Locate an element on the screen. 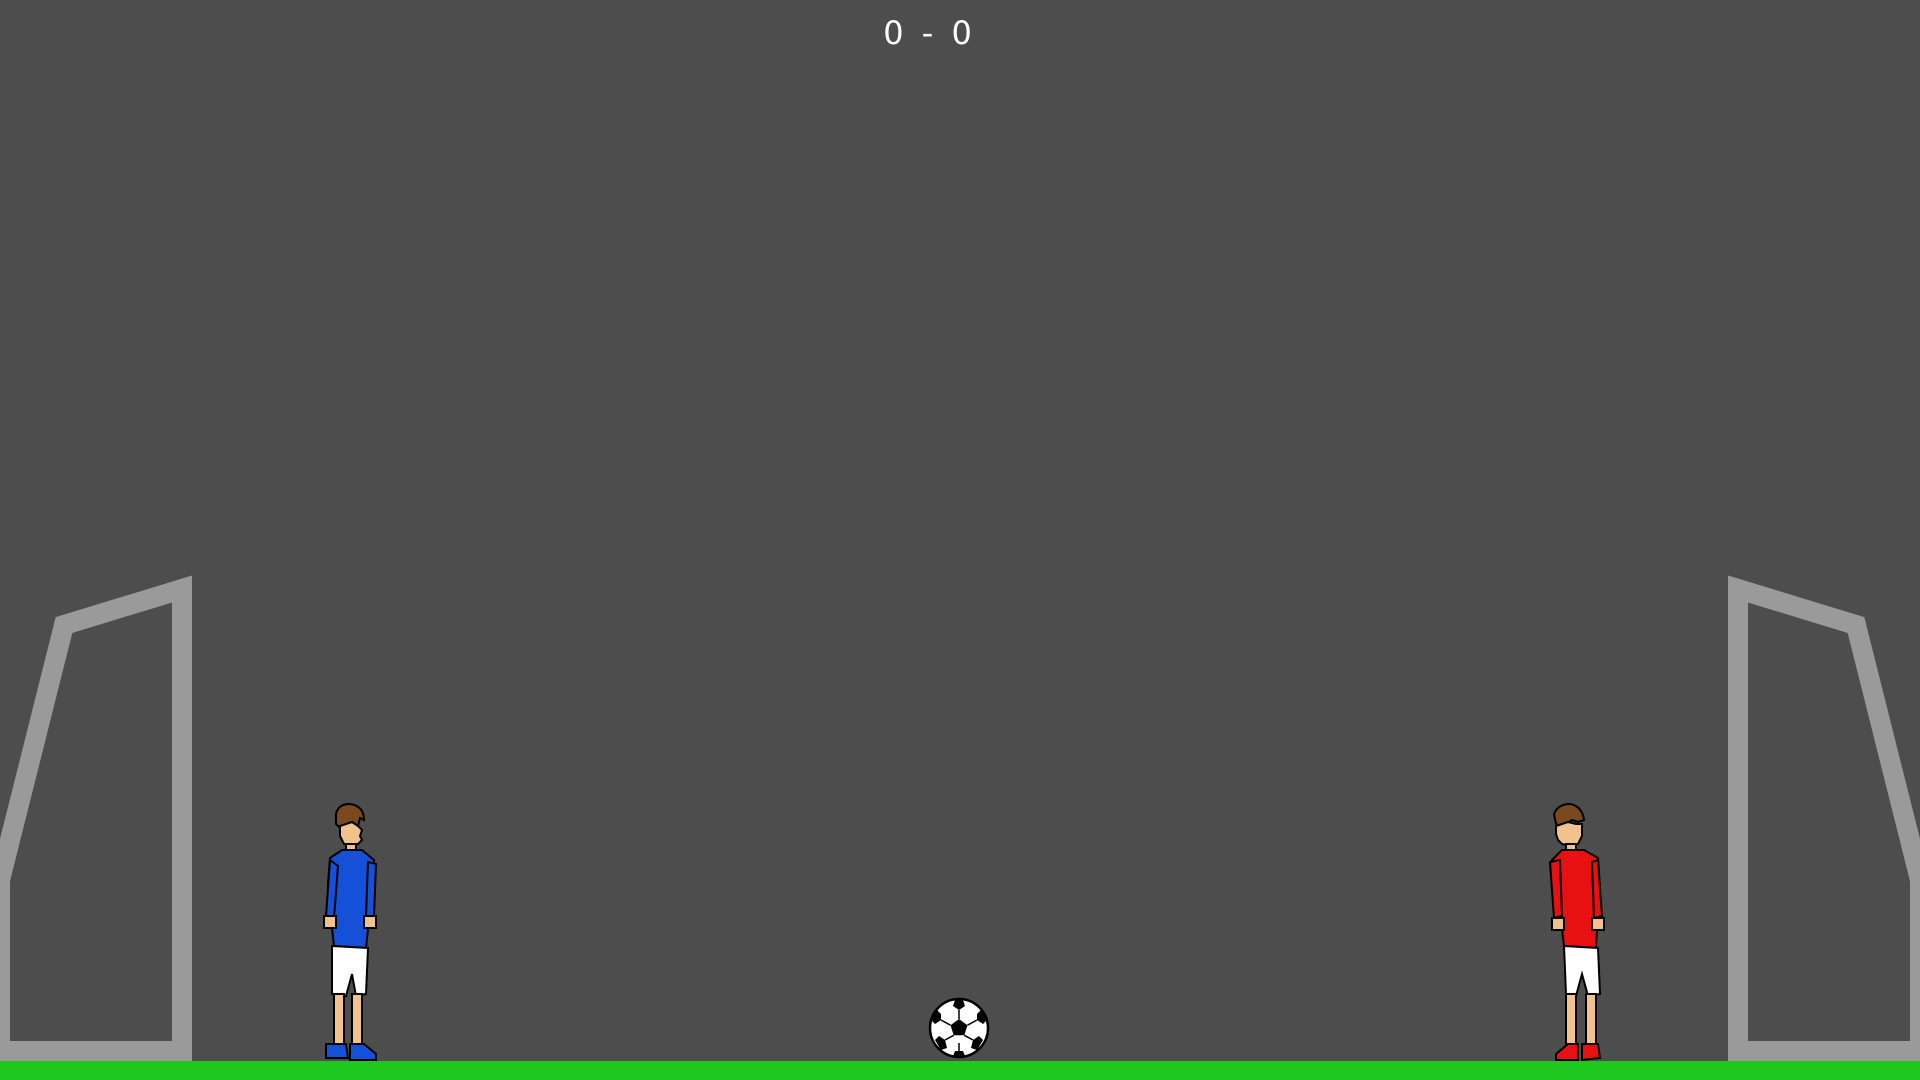 This screenshot has height=1080, width=1920. grass-ground is located at coordinates (960, 1070).